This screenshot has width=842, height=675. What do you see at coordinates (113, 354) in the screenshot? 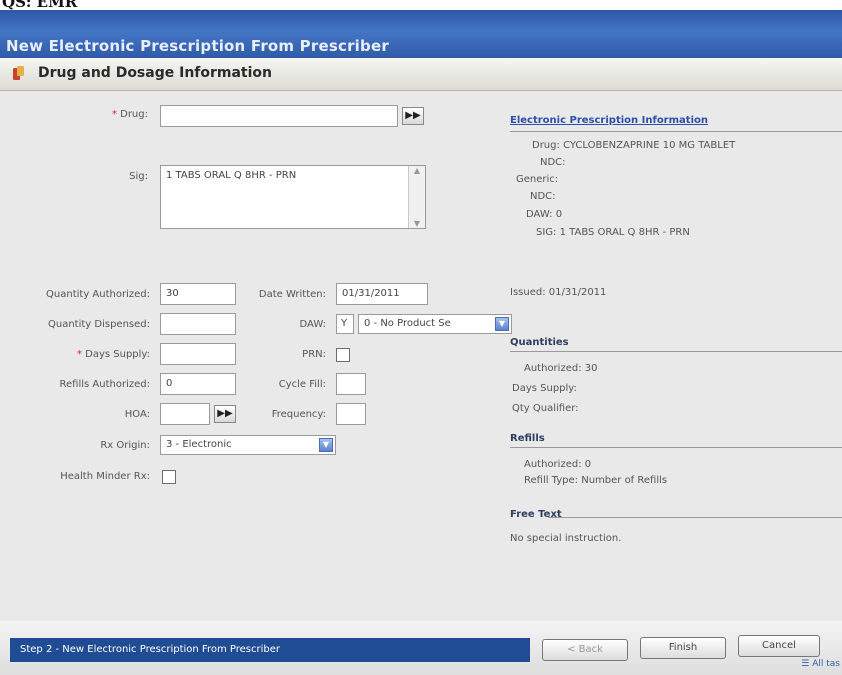
I see `days-supply-label: * Days Supply:` at bounding box center [113, 354].